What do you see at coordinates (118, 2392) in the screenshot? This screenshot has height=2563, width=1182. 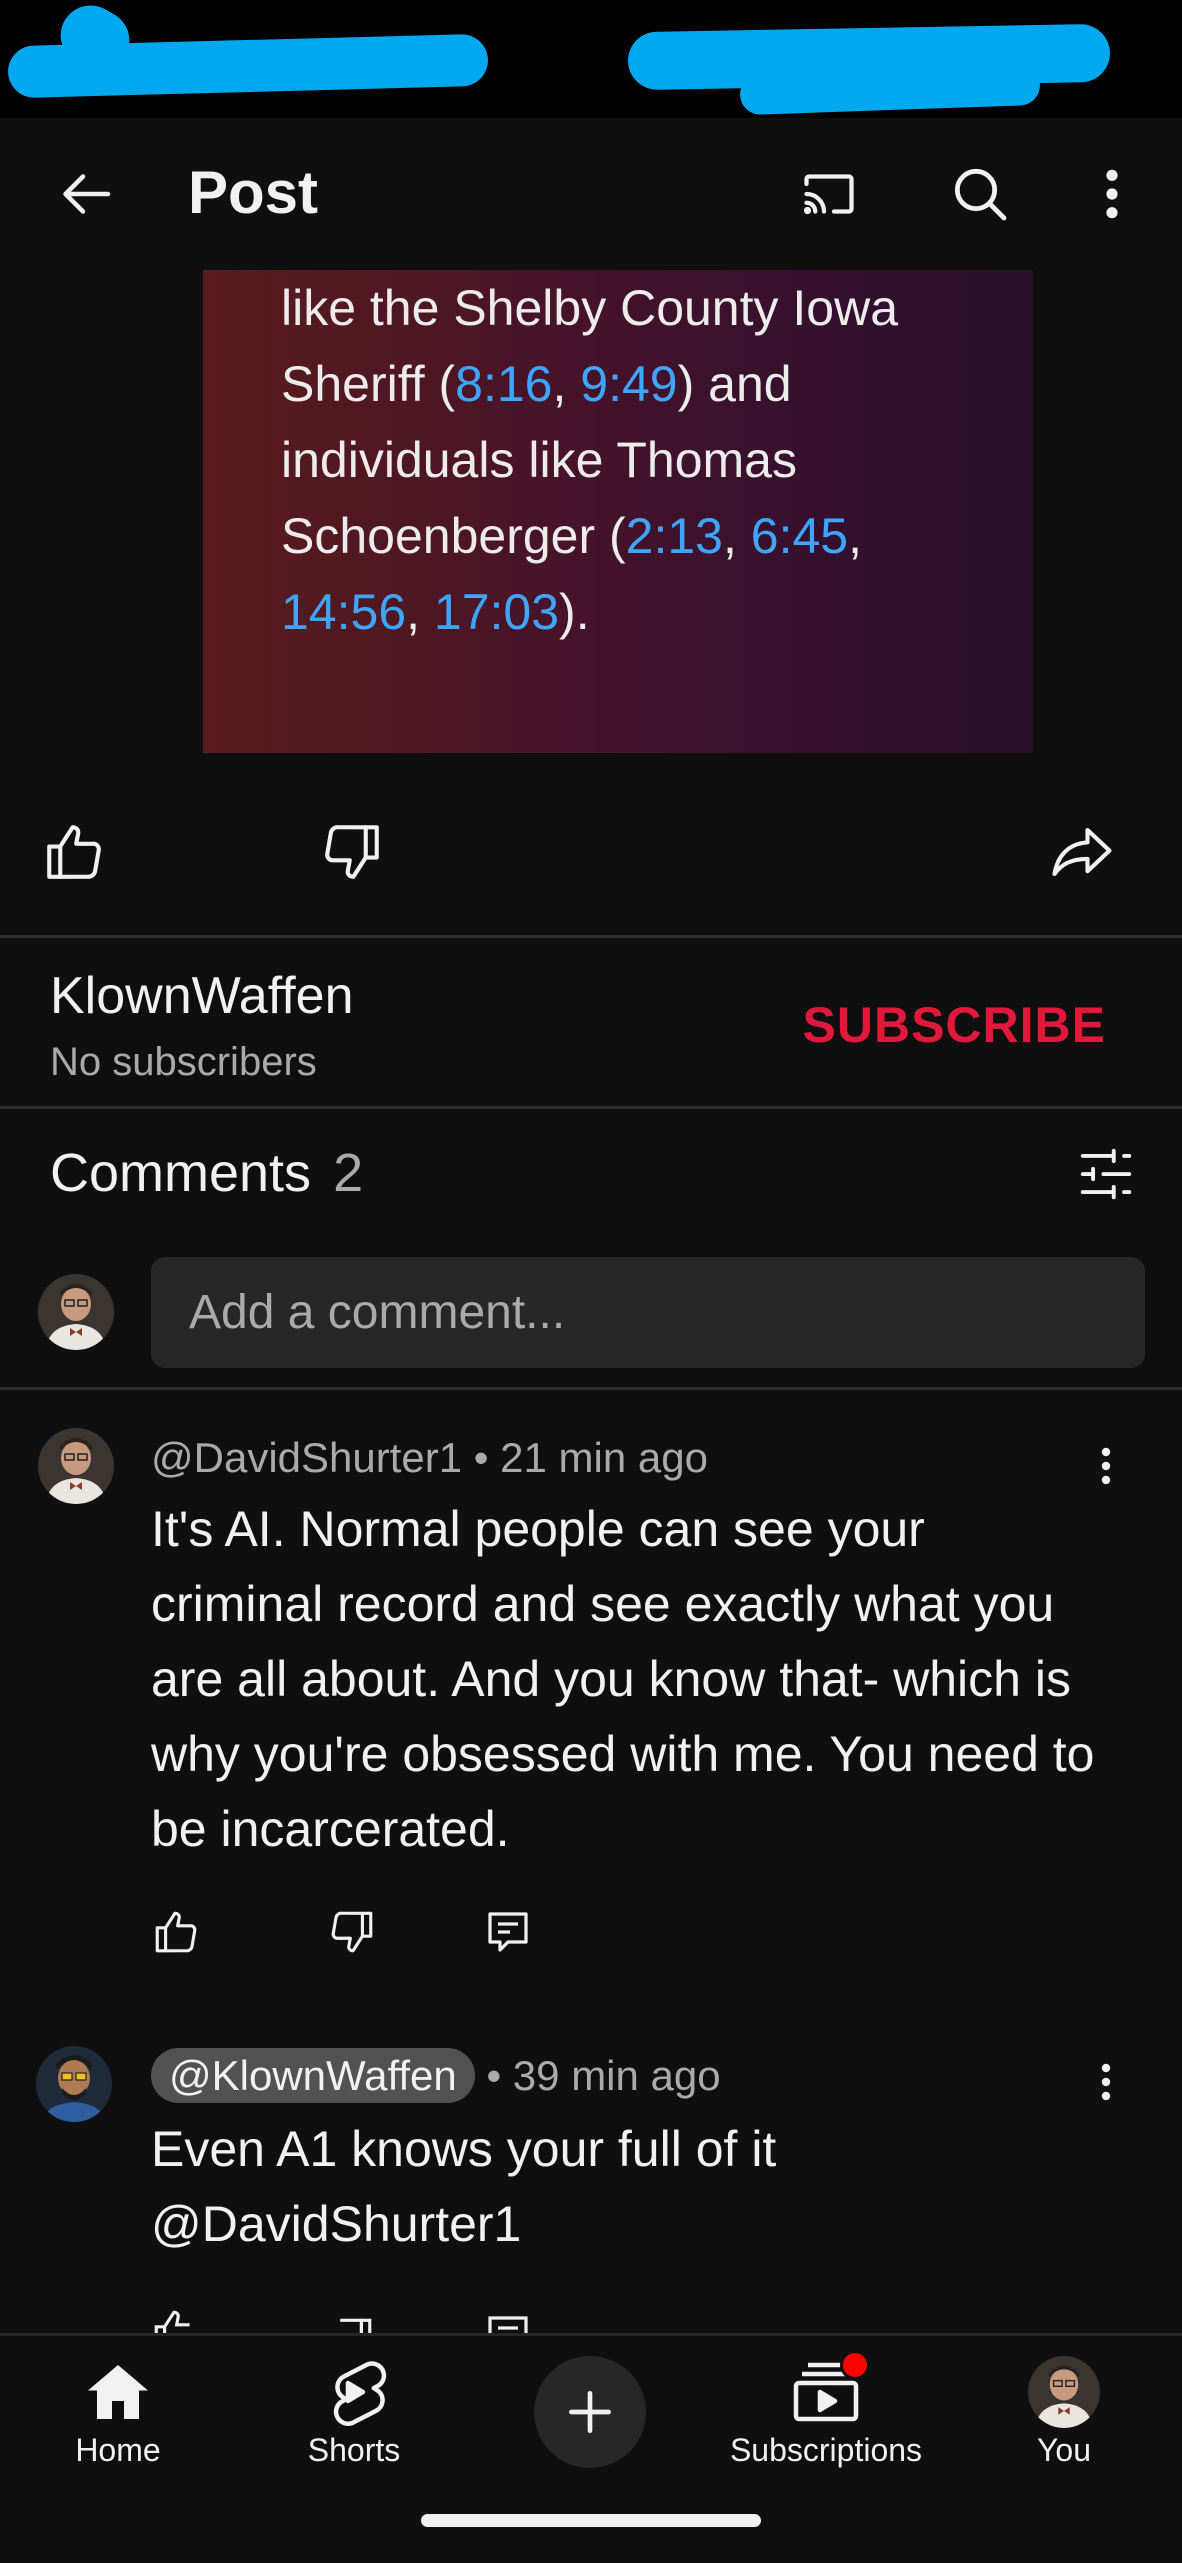 I see `home-icon` at bounding box center [118, 2392].